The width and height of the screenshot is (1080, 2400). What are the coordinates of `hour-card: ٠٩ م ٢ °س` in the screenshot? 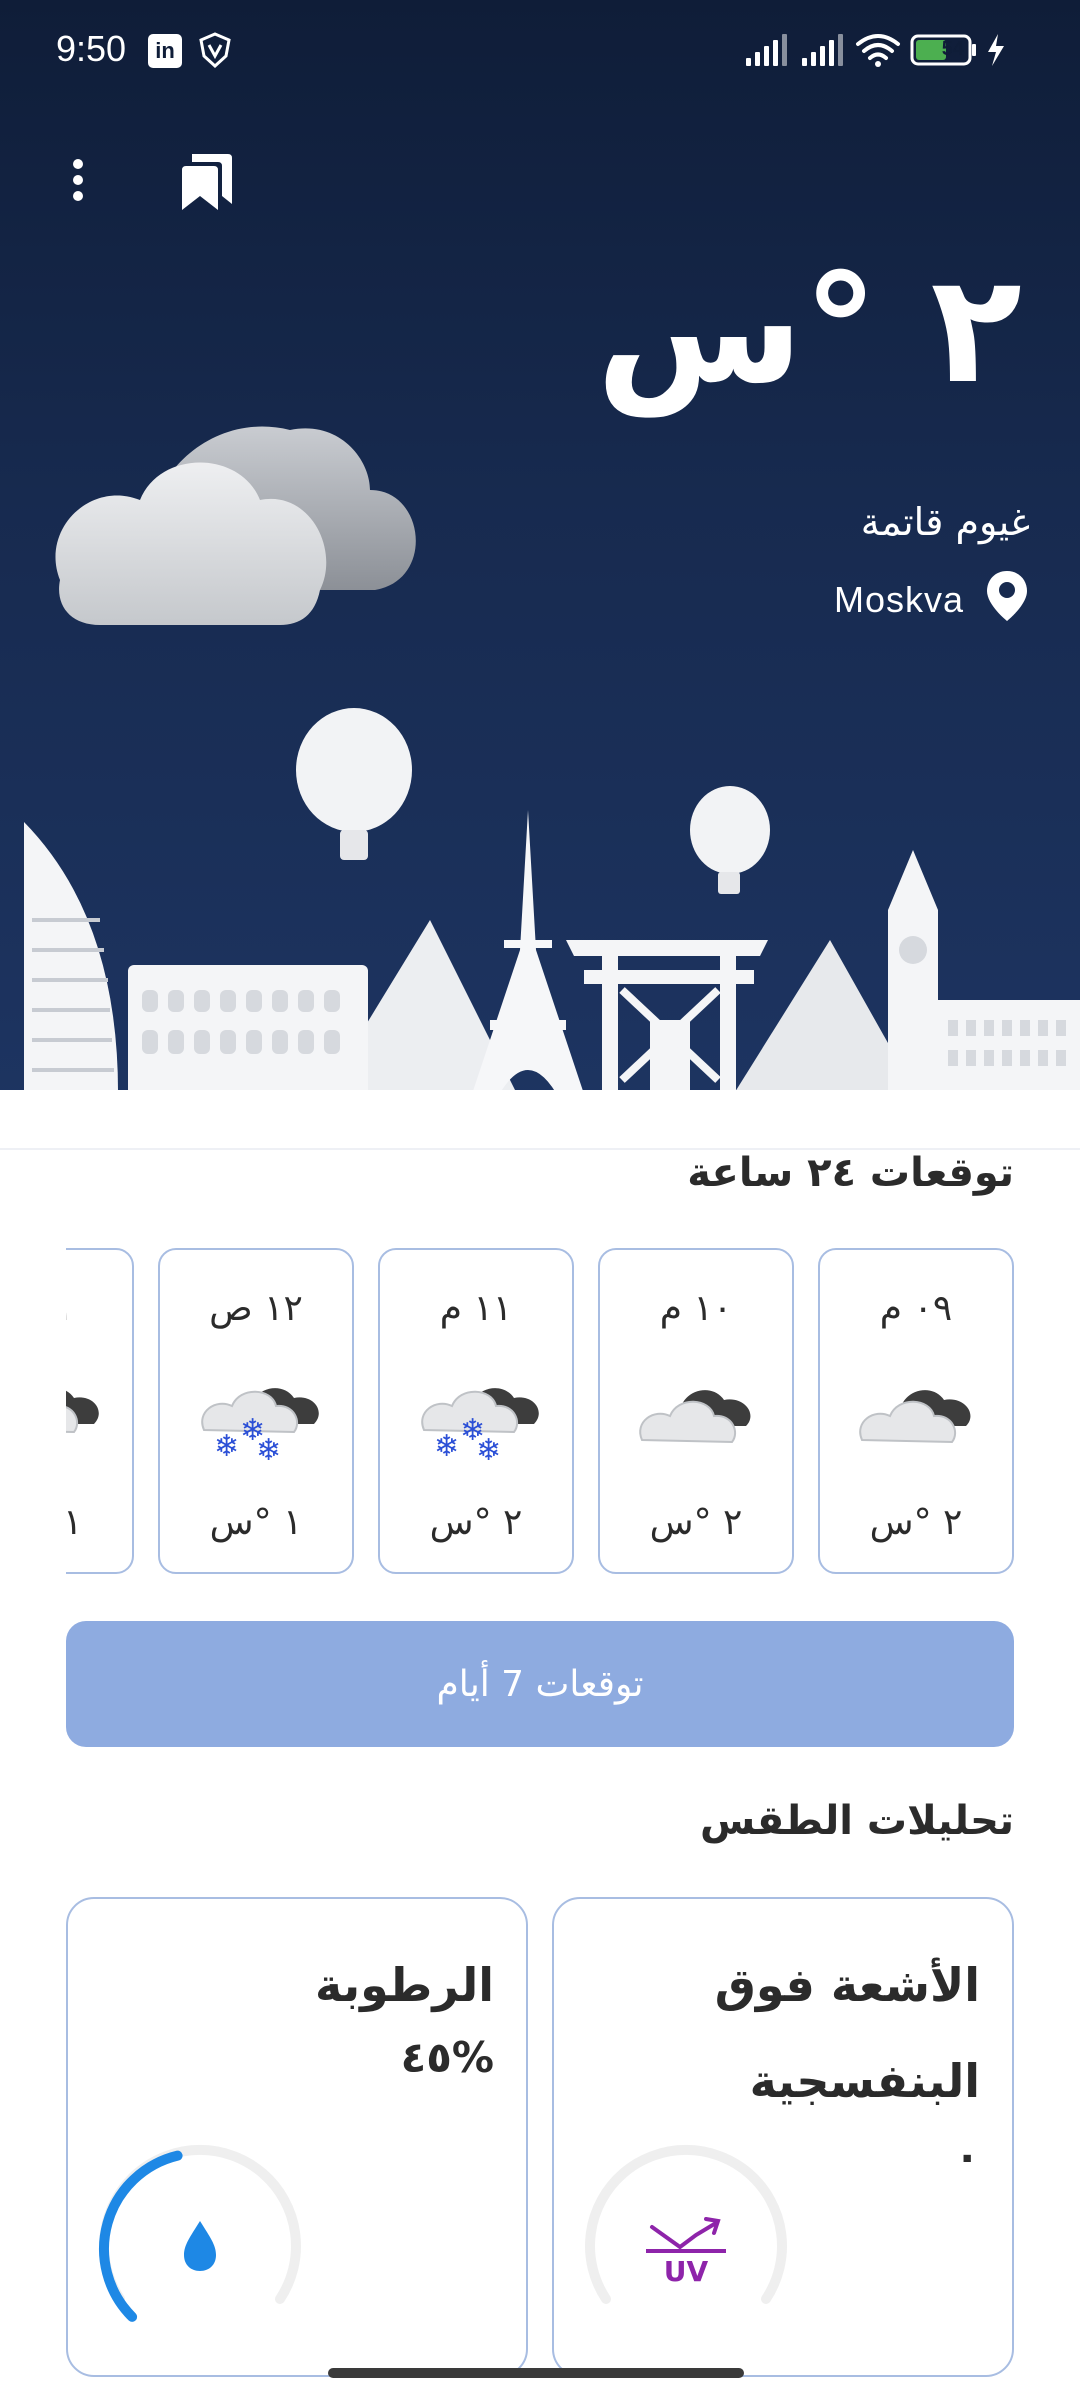 It's located at (916, 1411).